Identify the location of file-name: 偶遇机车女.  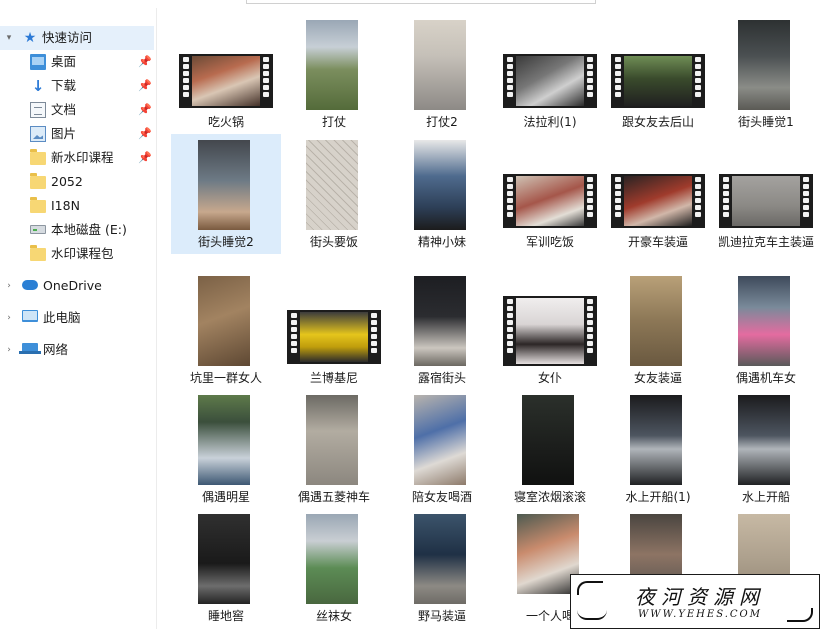
(765, 378).